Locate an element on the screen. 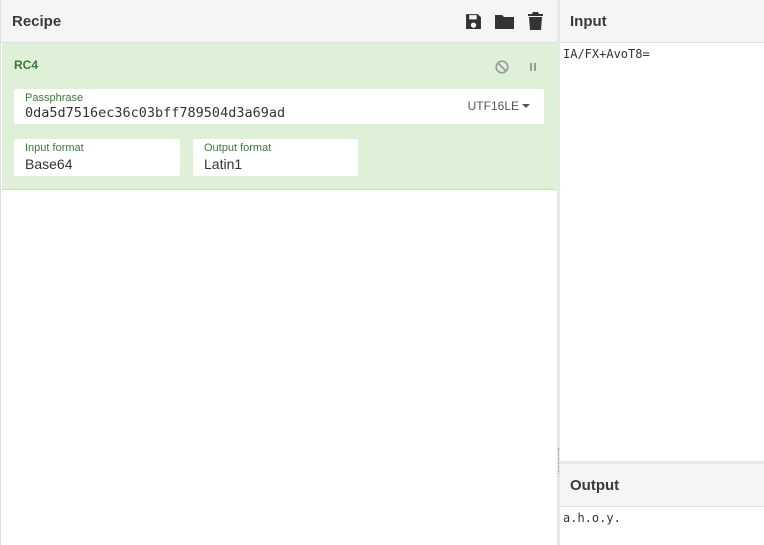 This screenshot has width=764, height=545. save-recipe-button is located at coordinates (473, 21).